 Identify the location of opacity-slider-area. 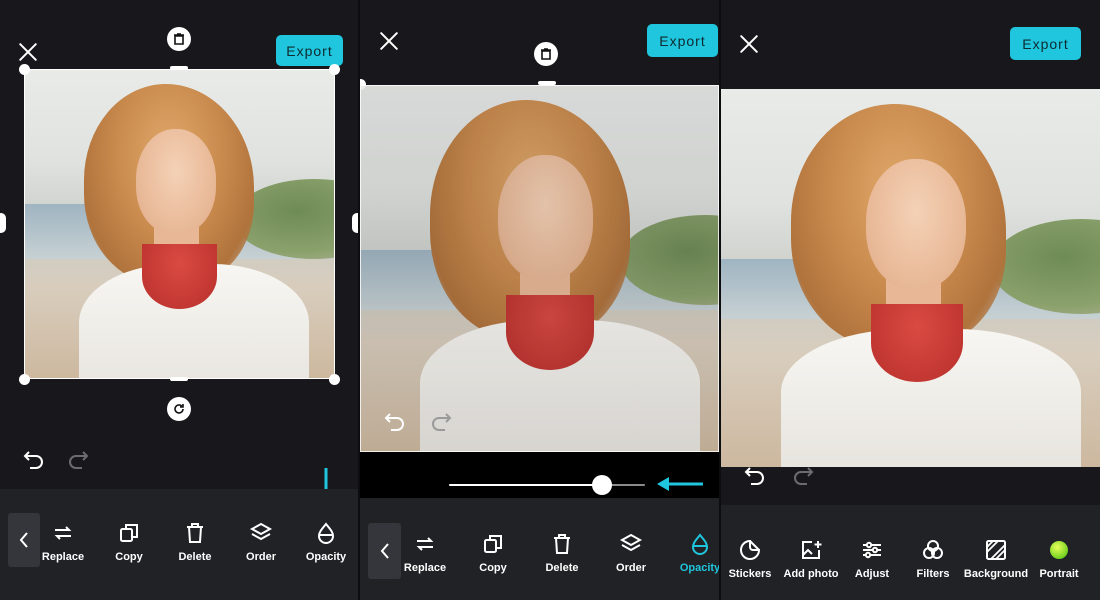
(539, 475).